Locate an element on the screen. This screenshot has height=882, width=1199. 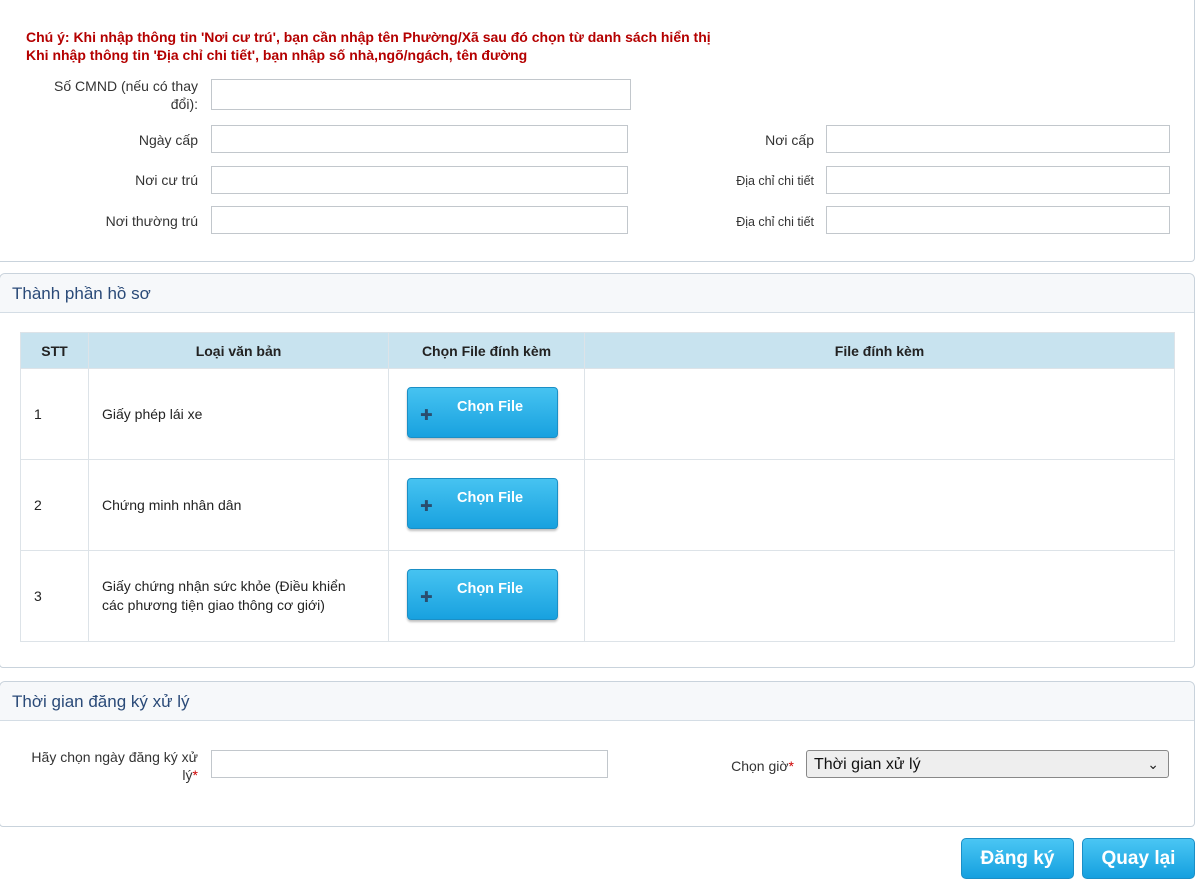
time-select-value: Thời gian xử lý is located at coordinates (867, 764).